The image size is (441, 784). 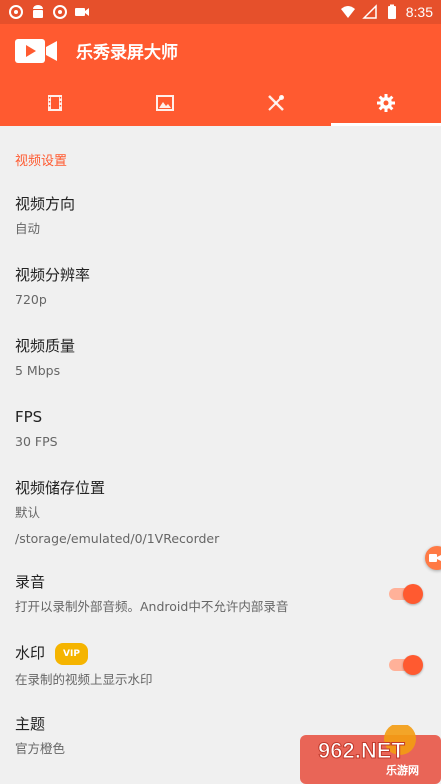 I want to click on app-bar: 乐秀录屏大师, so click(x=220, y=75).